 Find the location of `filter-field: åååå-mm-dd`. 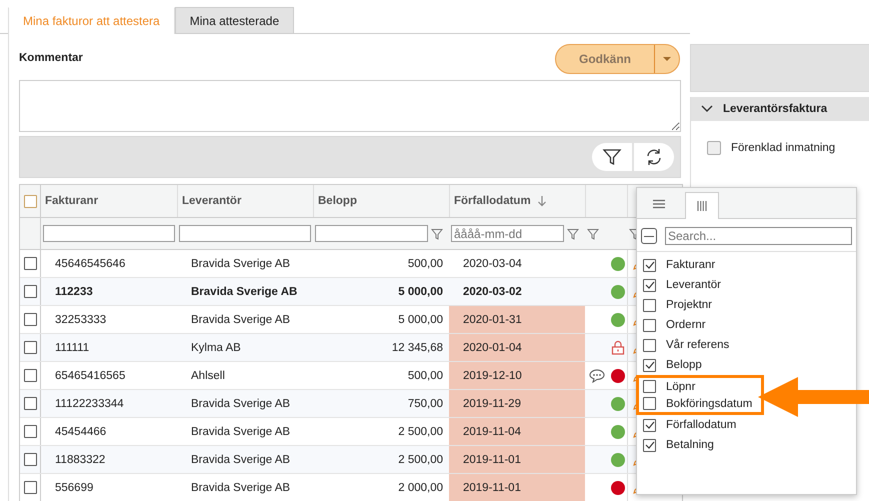

filter-field: åååå-mm-dd is located at coordinates (507, 233).